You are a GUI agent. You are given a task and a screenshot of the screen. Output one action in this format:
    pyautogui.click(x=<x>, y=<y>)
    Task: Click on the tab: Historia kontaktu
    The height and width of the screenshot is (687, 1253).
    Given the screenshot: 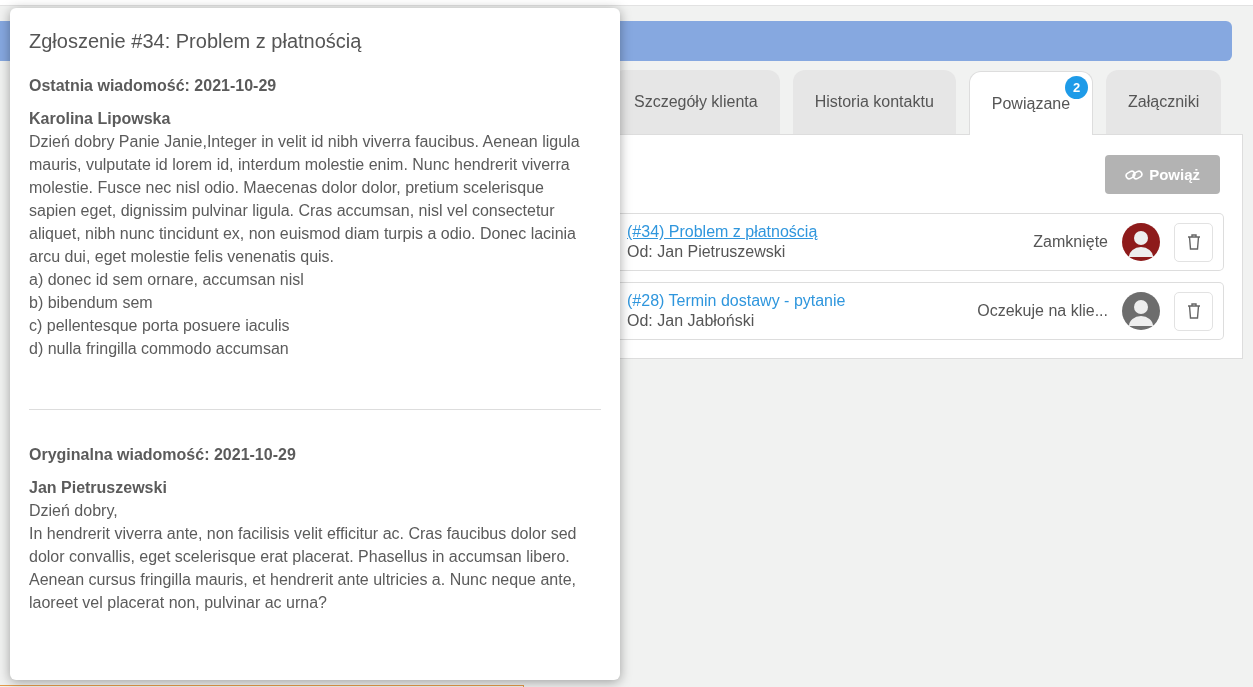 What is the action you would take?
    pyautogui.click(x=874, y=102)
    